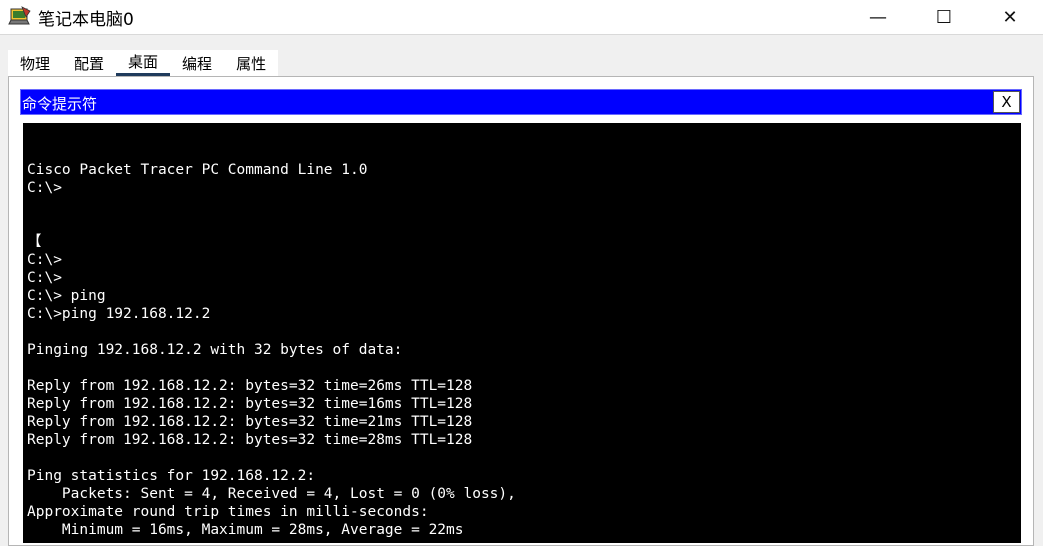  What do you see at coordinates (521, 17) in the screenshot?
I see `title-bar: 笔记本电脑0 — ☐ ✕` at bounding box center [521, 17].